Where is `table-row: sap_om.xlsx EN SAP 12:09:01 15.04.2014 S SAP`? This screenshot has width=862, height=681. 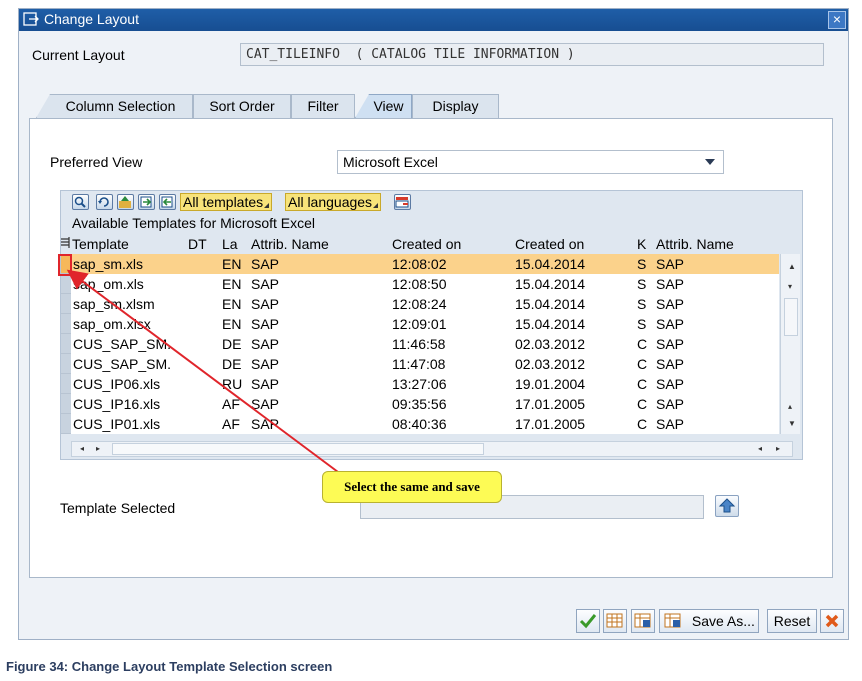
table-row: sap_om.xlsx EN SAP 12:09:01 15.04.2014 S SAP is located at coordinates (420, 324).